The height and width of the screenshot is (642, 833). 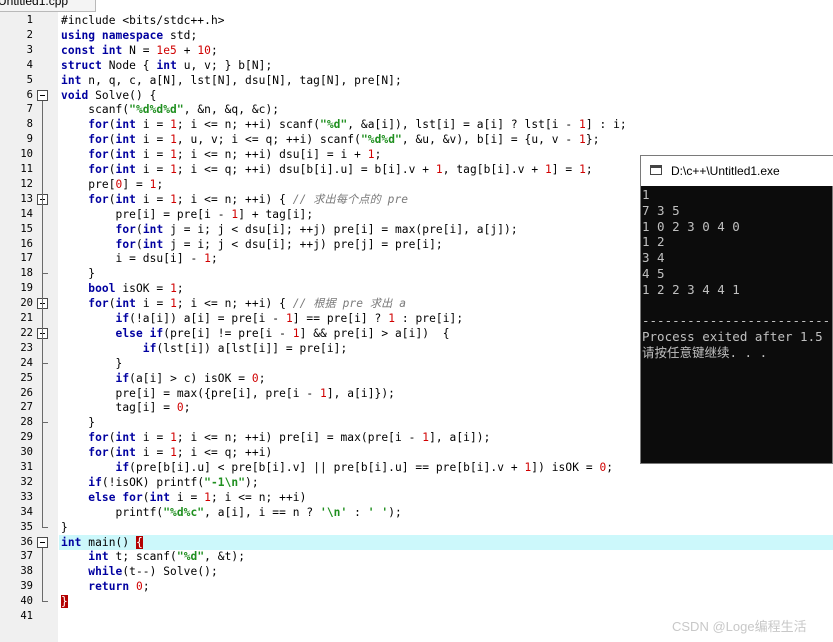 What do you see at coordinates (737, 321) in the screenshot?
I see `console-line: --------------------------------` at bounding box center [737, 321].